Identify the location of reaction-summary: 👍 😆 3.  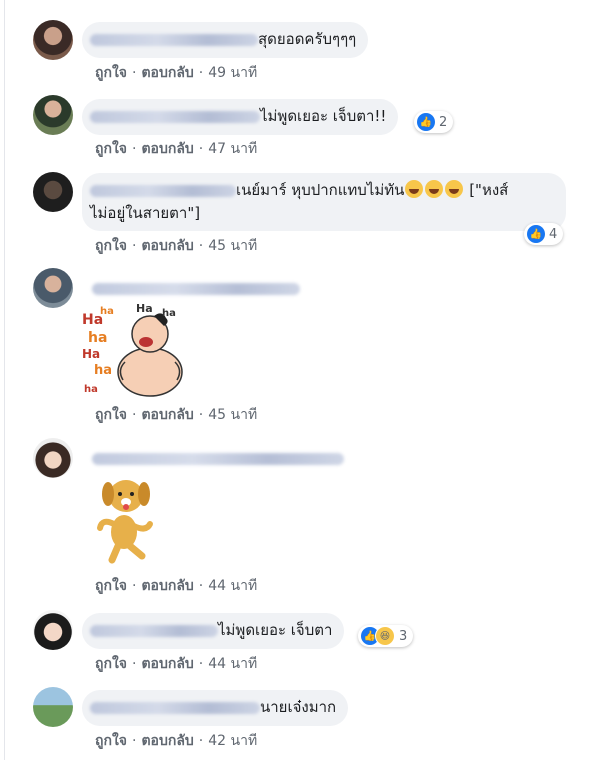
(386, 636).